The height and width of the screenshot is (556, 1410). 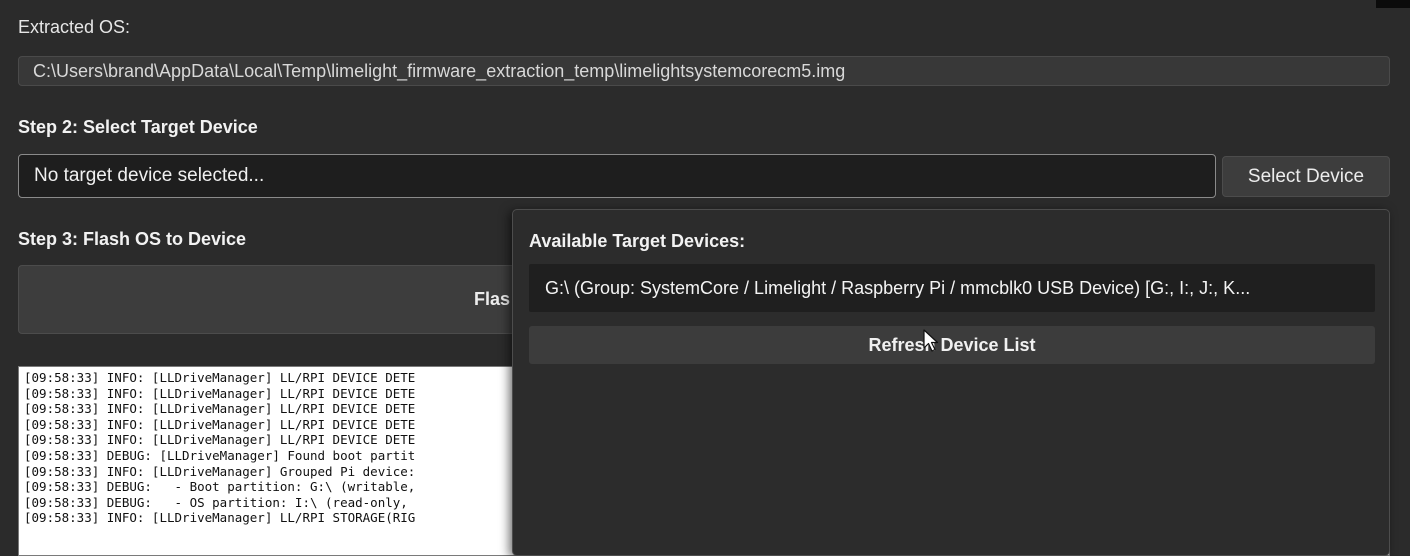 I want to click on refresh-device-list-button: Refresh Device List, so click(x=952, y=345).